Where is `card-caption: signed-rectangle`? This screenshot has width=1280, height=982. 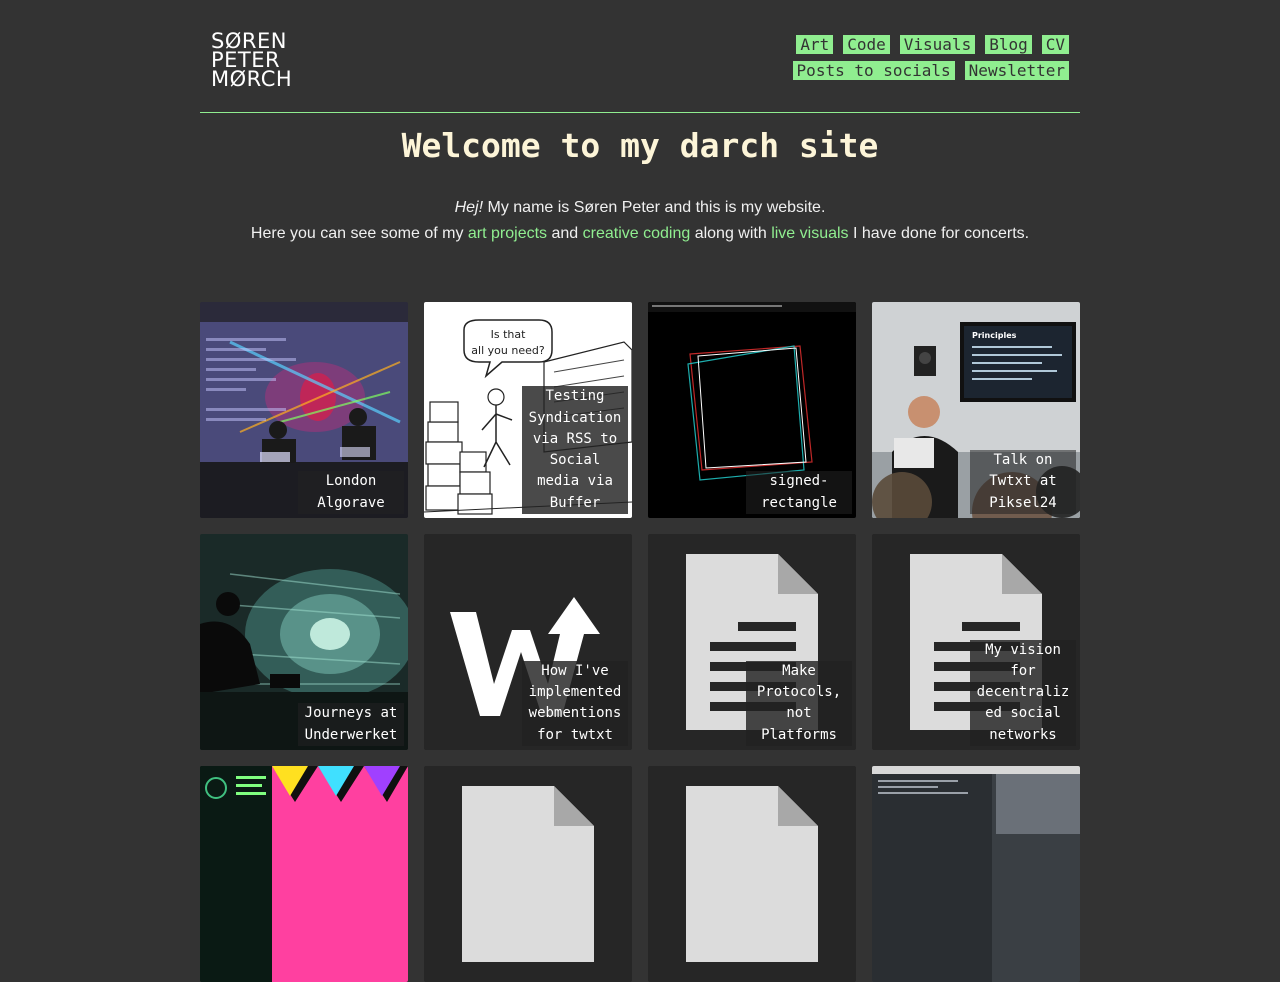 card-caption: signed-rectangle is located at coordinates (799, 492).